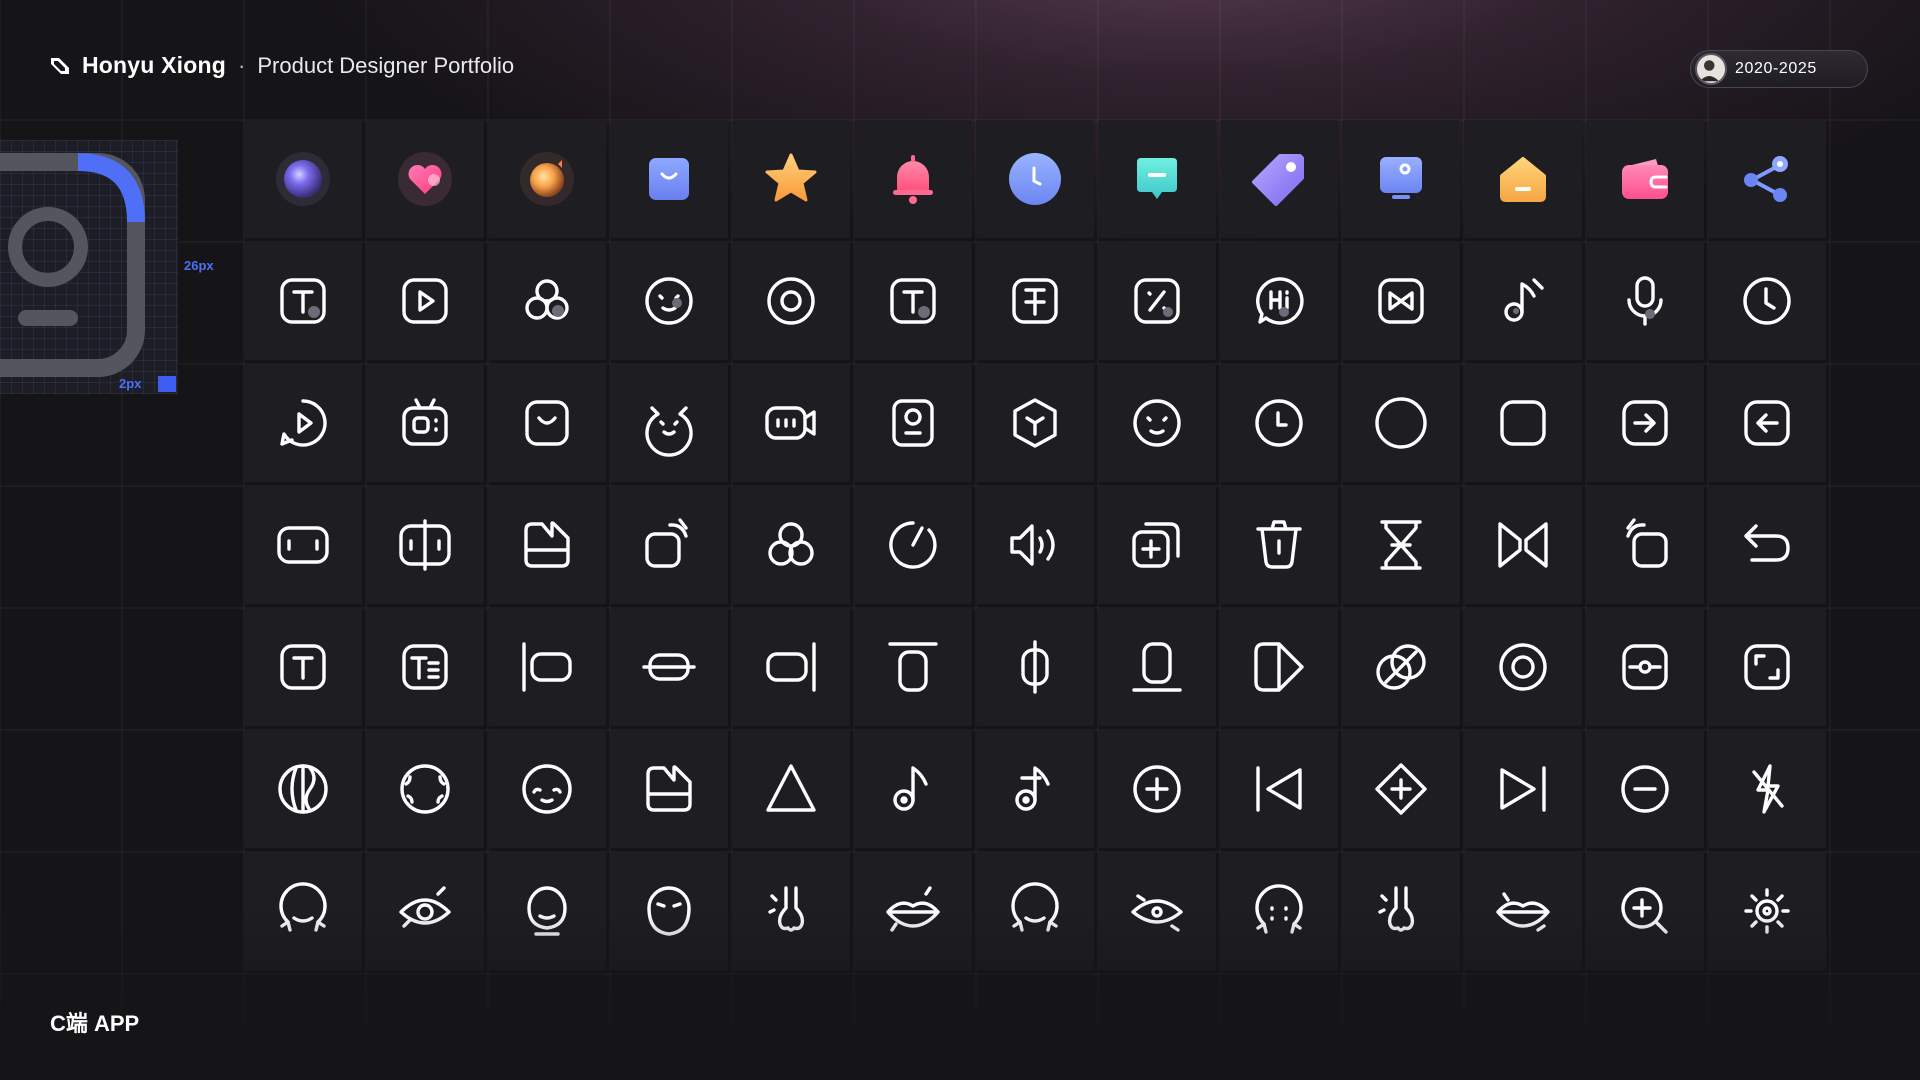  I want to click on face-icon, so click(1157, 423).